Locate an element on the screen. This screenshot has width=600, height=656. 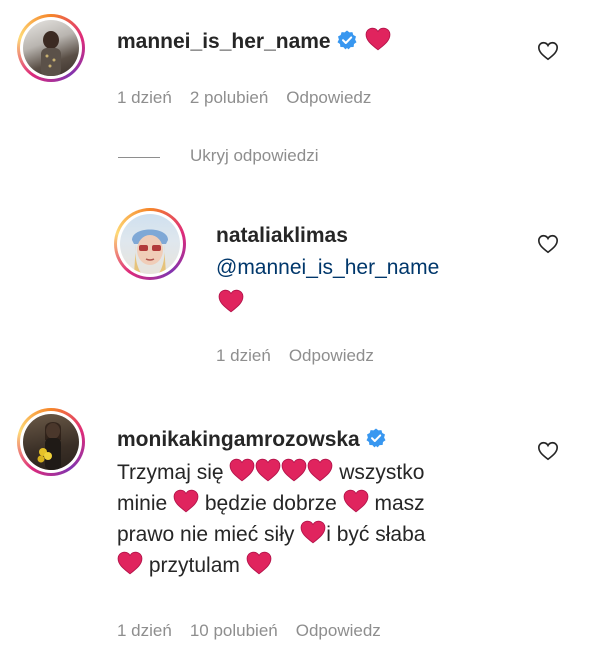
comment-text-segment: minie is located at coordinates (142, 503).